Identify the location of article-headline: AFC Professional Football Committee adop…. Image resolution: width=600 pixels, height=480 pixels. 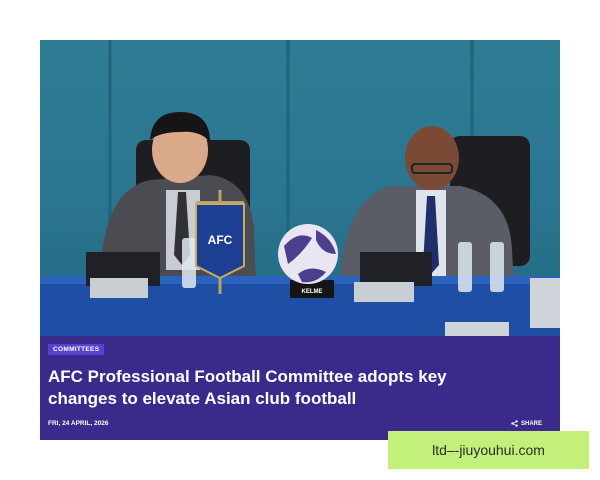
(283, 388).